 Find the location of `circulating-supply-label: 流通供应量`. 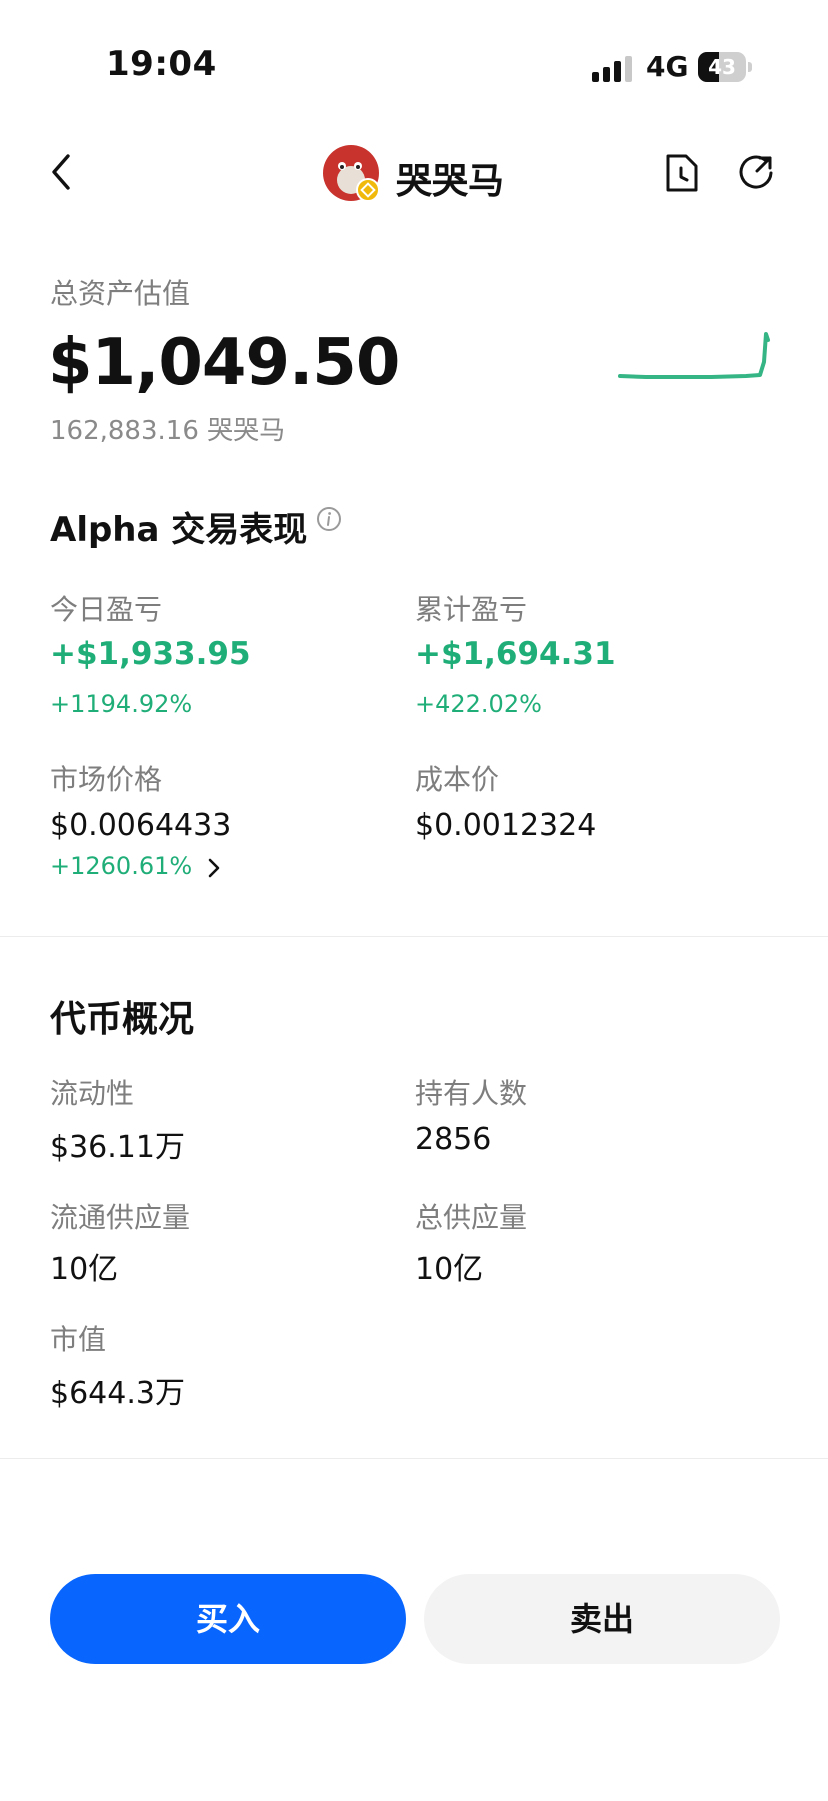

circulating-supply-label: 流通供应量 is located at coordinates (120, 1217).